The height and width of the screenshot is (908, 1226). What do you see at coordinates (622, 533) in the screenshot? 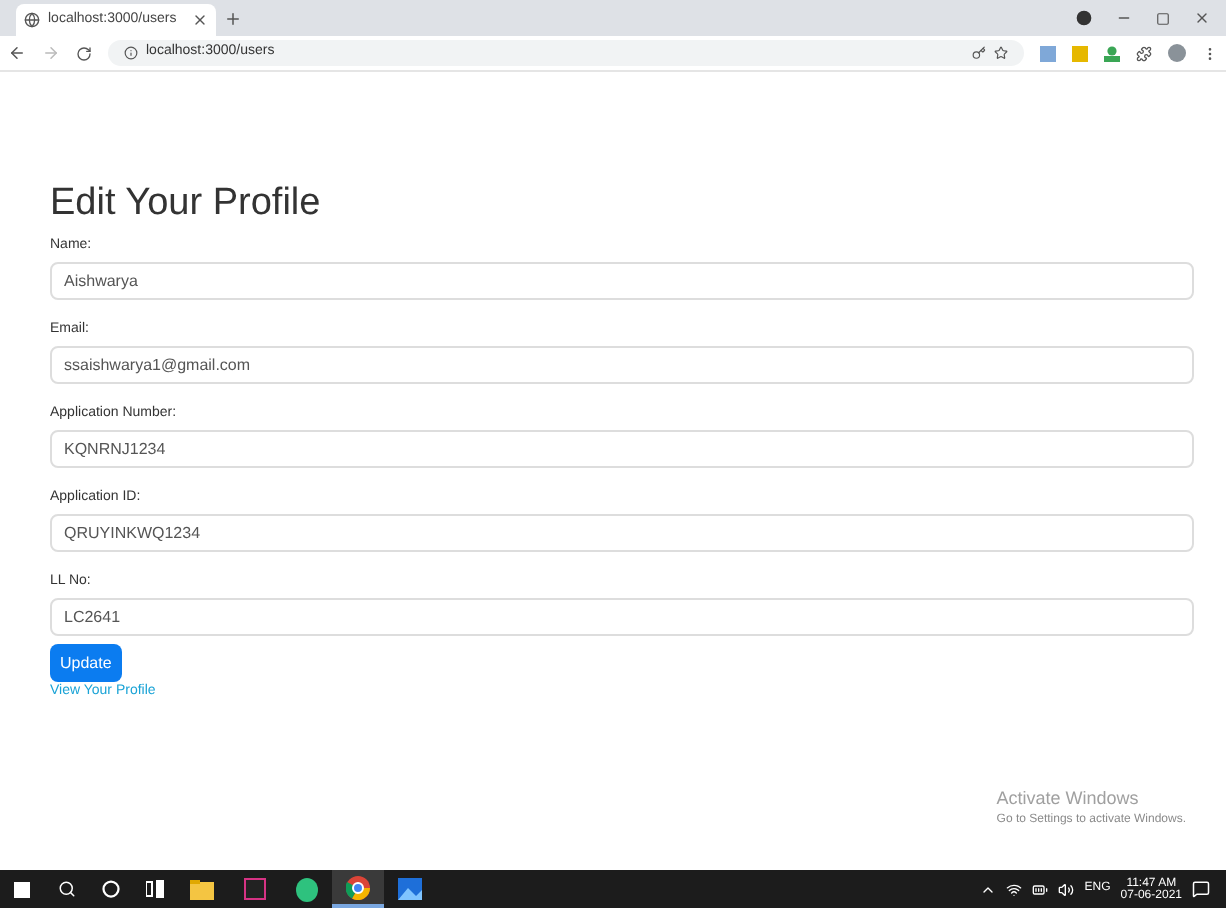
I see `input-field: QRUYINKWQ1234` at bounding box center [622, 533].